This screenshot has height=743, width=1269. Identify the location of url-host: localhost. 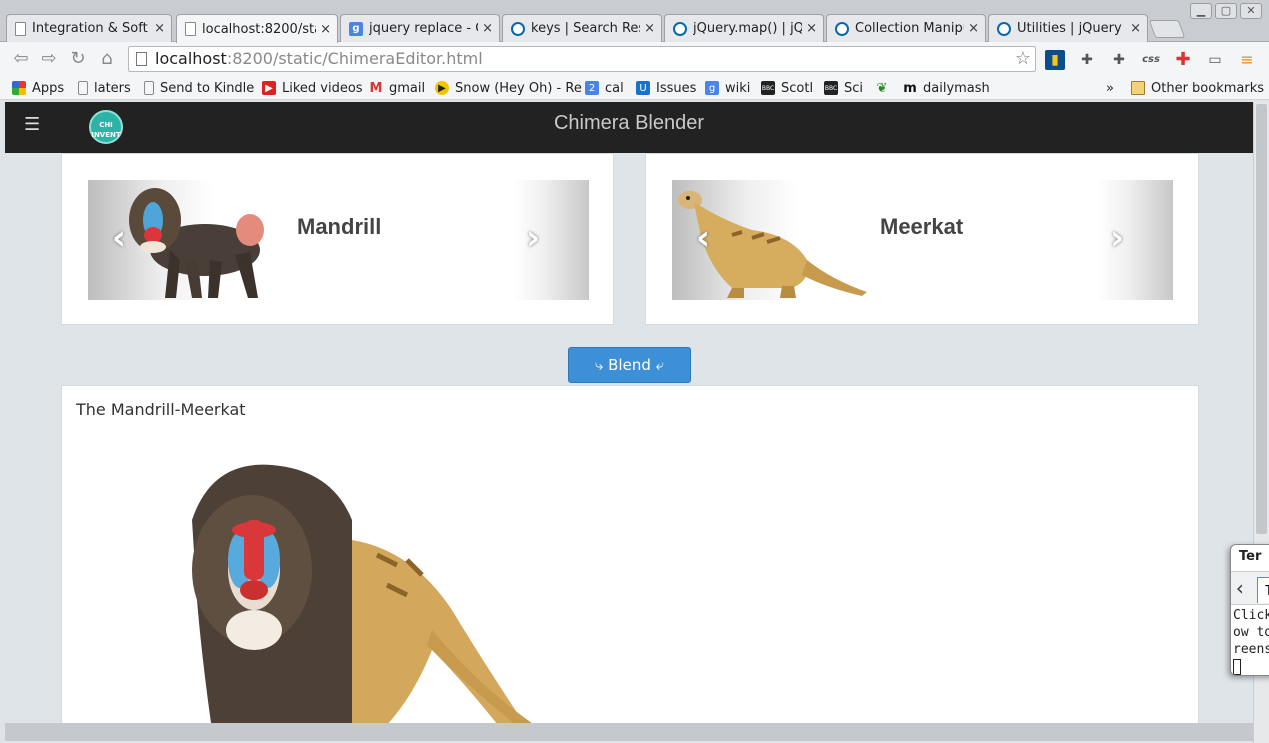
(191, 58).